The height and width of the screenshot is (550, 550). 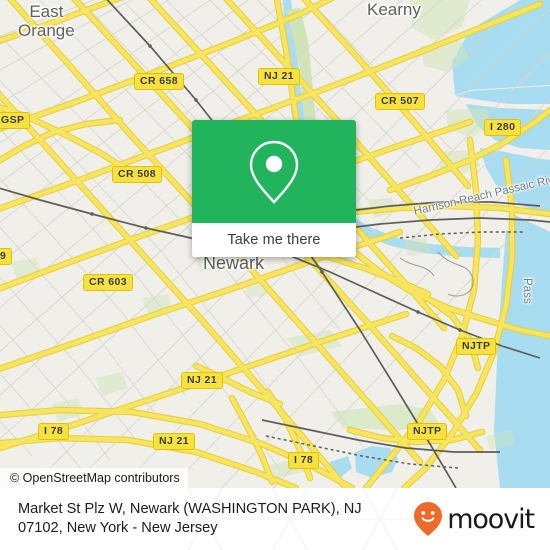 I want to click on road-shield-i-280: I 280, so click(x=503, y=127).